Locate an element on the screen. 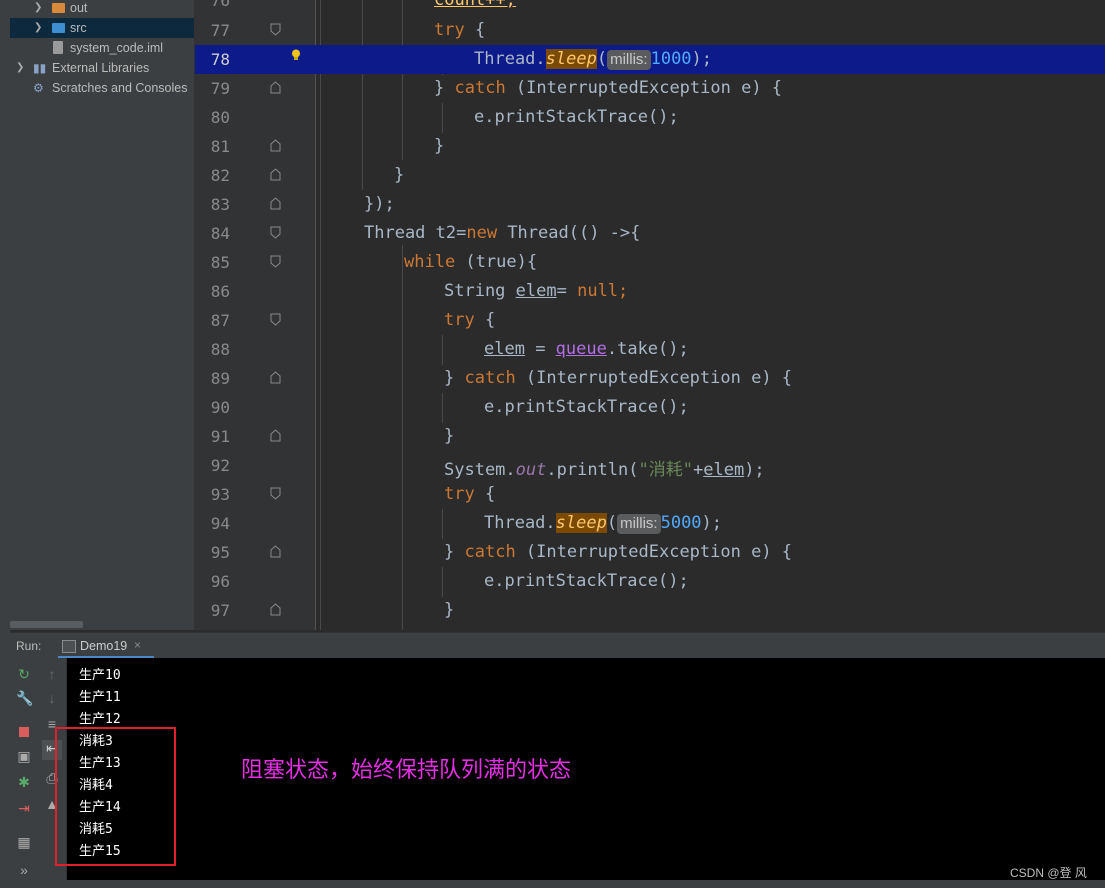 The width and height of the screenshot is (1105, 888). horizontal-scrollbar is located at coordinates (46, 624).